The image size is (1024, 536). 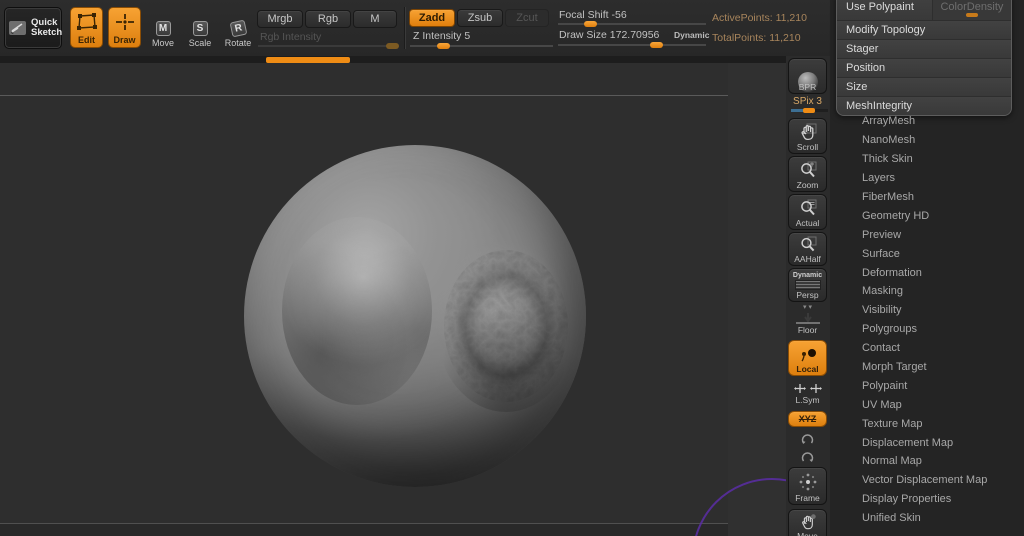 I want to click on mrgb-button: Mrgb, so click(x=280, y=19).